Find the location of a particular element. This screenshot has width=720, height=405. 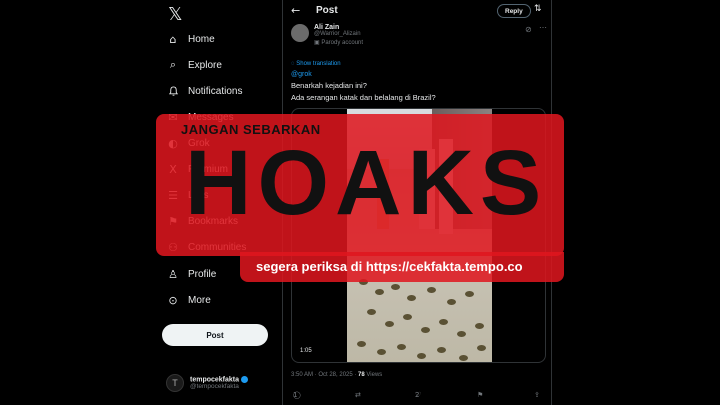

tweet-metadata: 3:50 AM · Oct 28, 2025 · 78 Views is located at coordinates (336, 375).